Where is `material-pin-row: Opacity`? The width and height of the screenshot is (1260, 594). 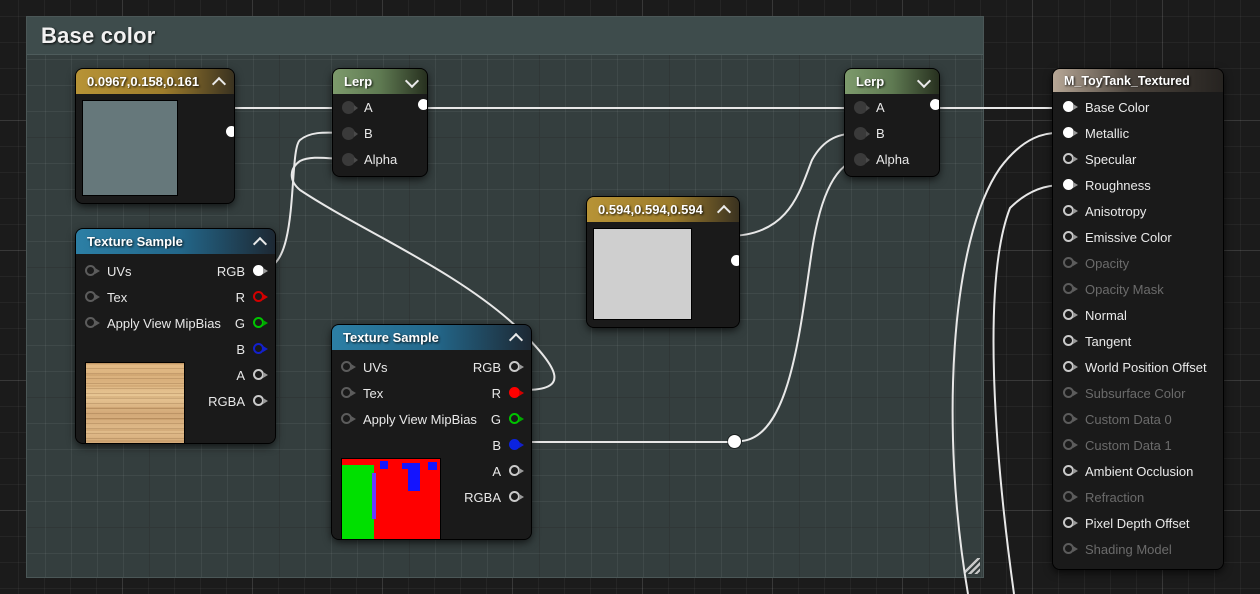 material-pin-row: Opacity is located at coordinates (1138, 263).